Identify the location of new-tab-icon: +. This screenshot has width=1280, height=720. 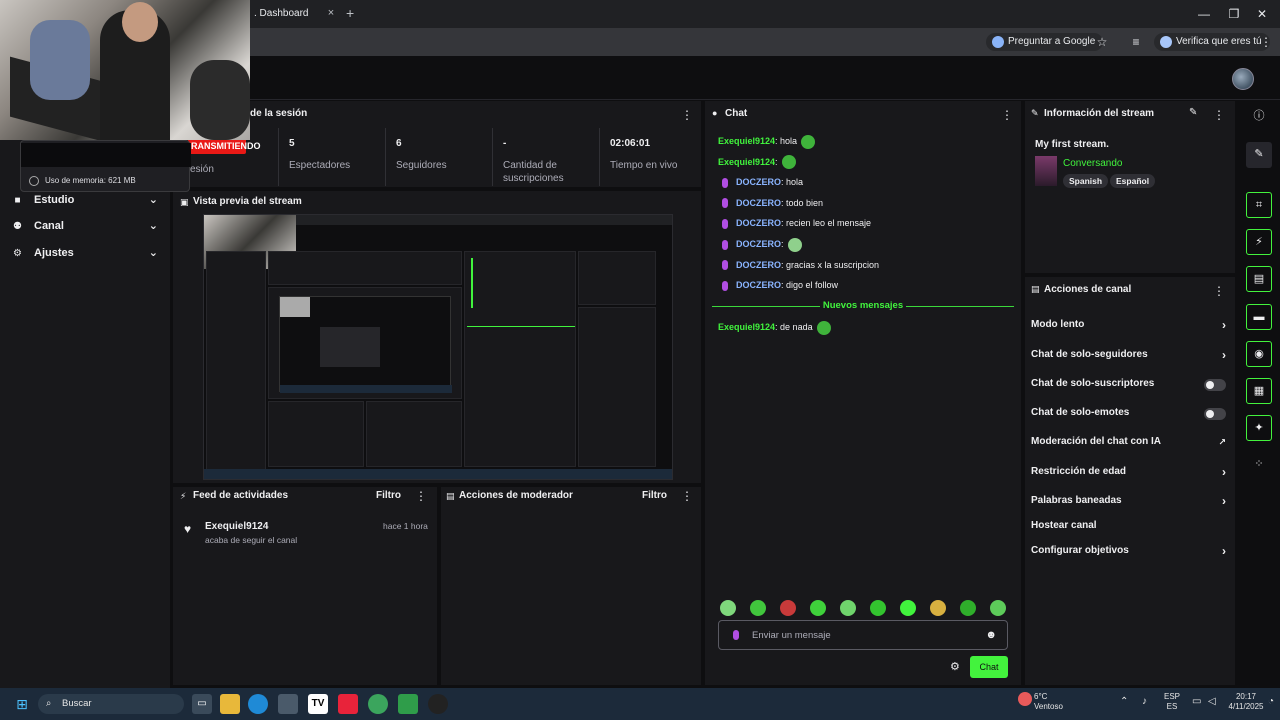
(353, 13).